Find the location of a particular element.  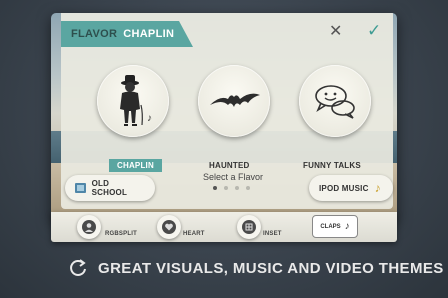

person-icon is located at coordinates (89, 227).